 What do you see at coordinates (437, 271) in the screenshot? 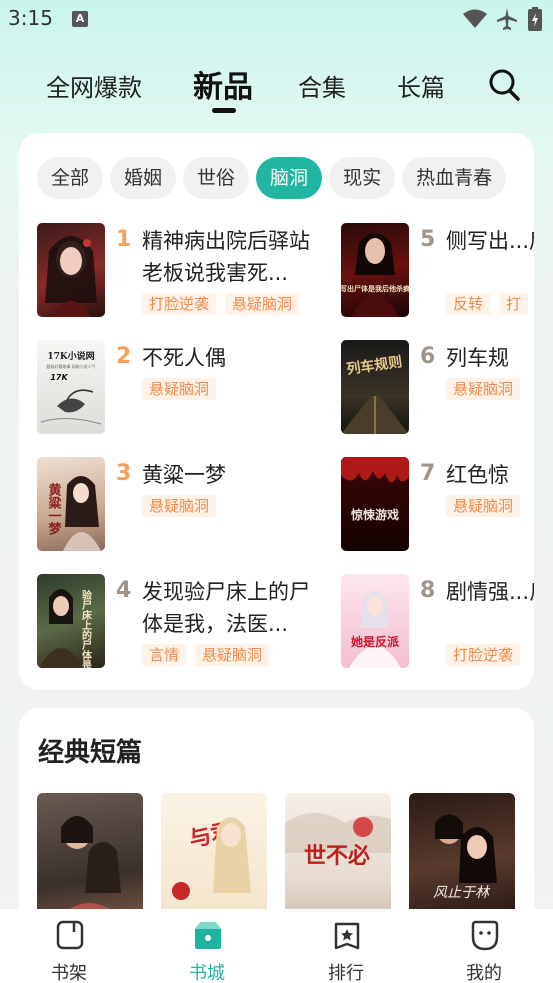
I see `ranking-item: 侧写出尸体是我后他杀疯了 5 侧写出...后，他... 反转打` at bounding box center [437, 271].